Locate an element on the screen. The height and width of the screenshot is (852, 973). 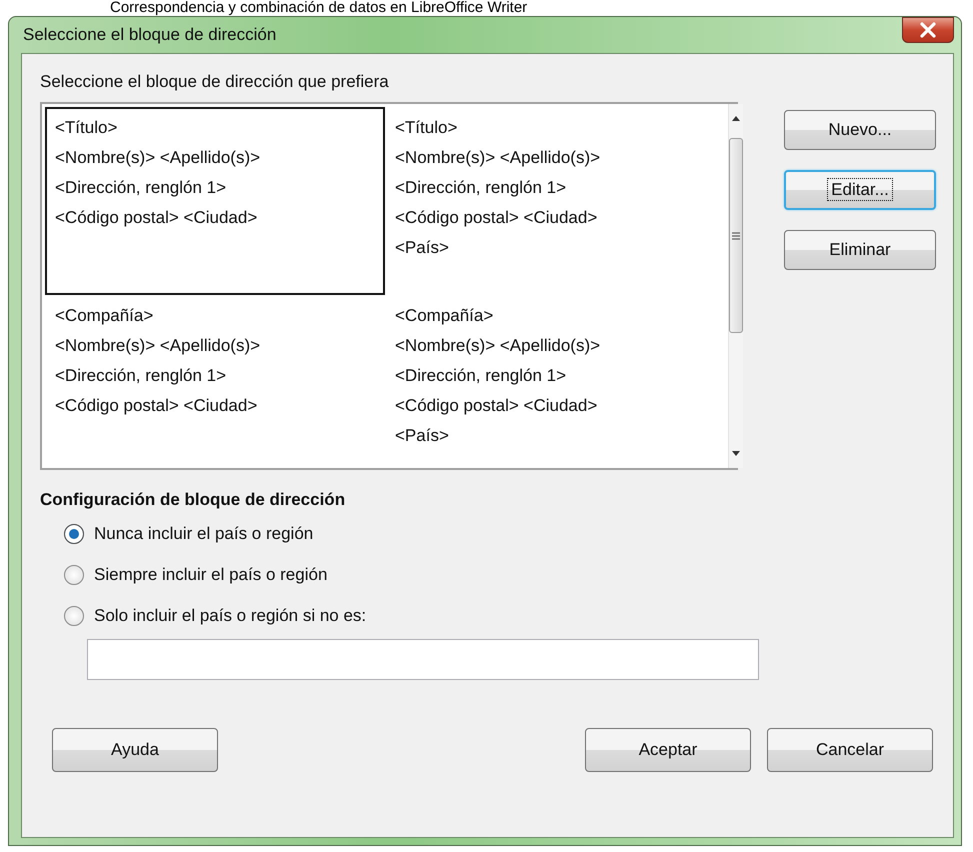
grip-icon is located at coordinates (736, 235).